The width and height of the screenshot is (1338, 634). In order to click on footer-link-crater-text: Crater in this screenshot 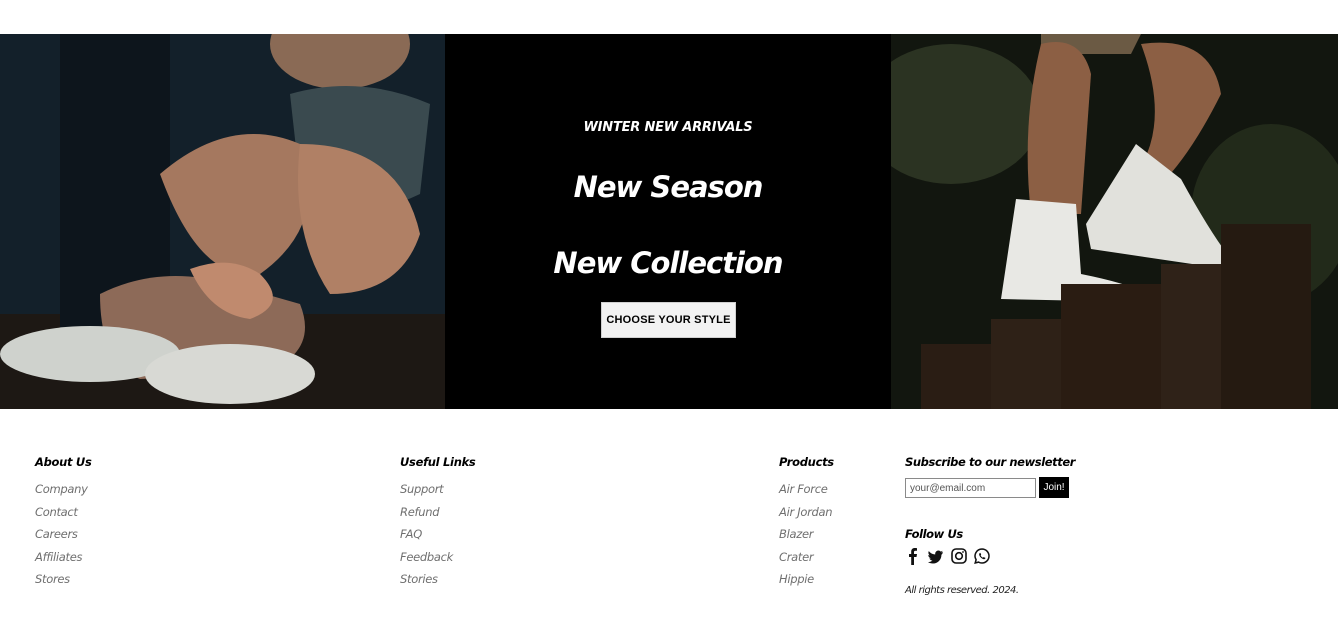, I will do `click(796, 557)`.